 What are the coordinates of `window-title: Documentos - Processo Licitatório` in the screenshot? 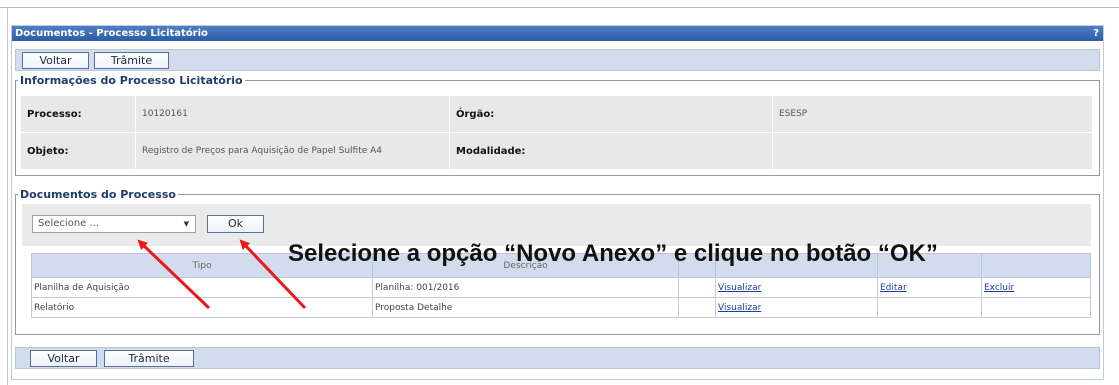 It's located at (111, 33).